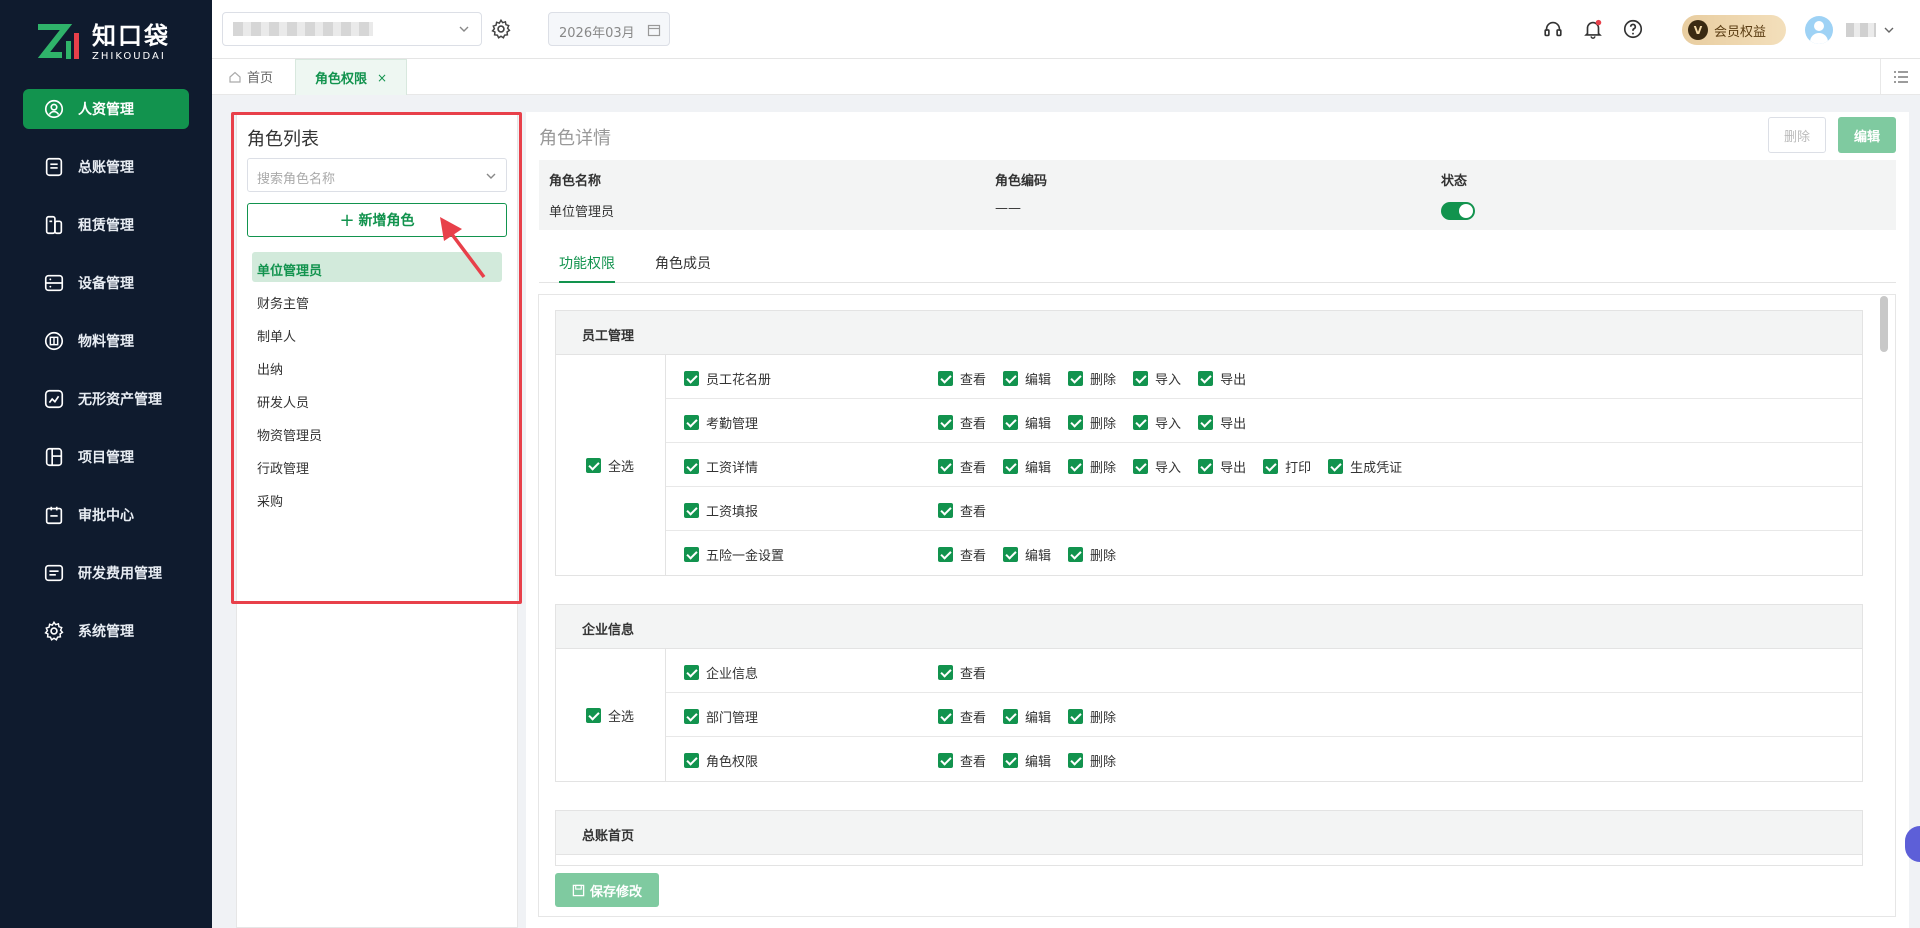 This screenshot has height=928, width=1920. I want to click on sidebar-item-ledger: 总账管理, so click(106, 167).